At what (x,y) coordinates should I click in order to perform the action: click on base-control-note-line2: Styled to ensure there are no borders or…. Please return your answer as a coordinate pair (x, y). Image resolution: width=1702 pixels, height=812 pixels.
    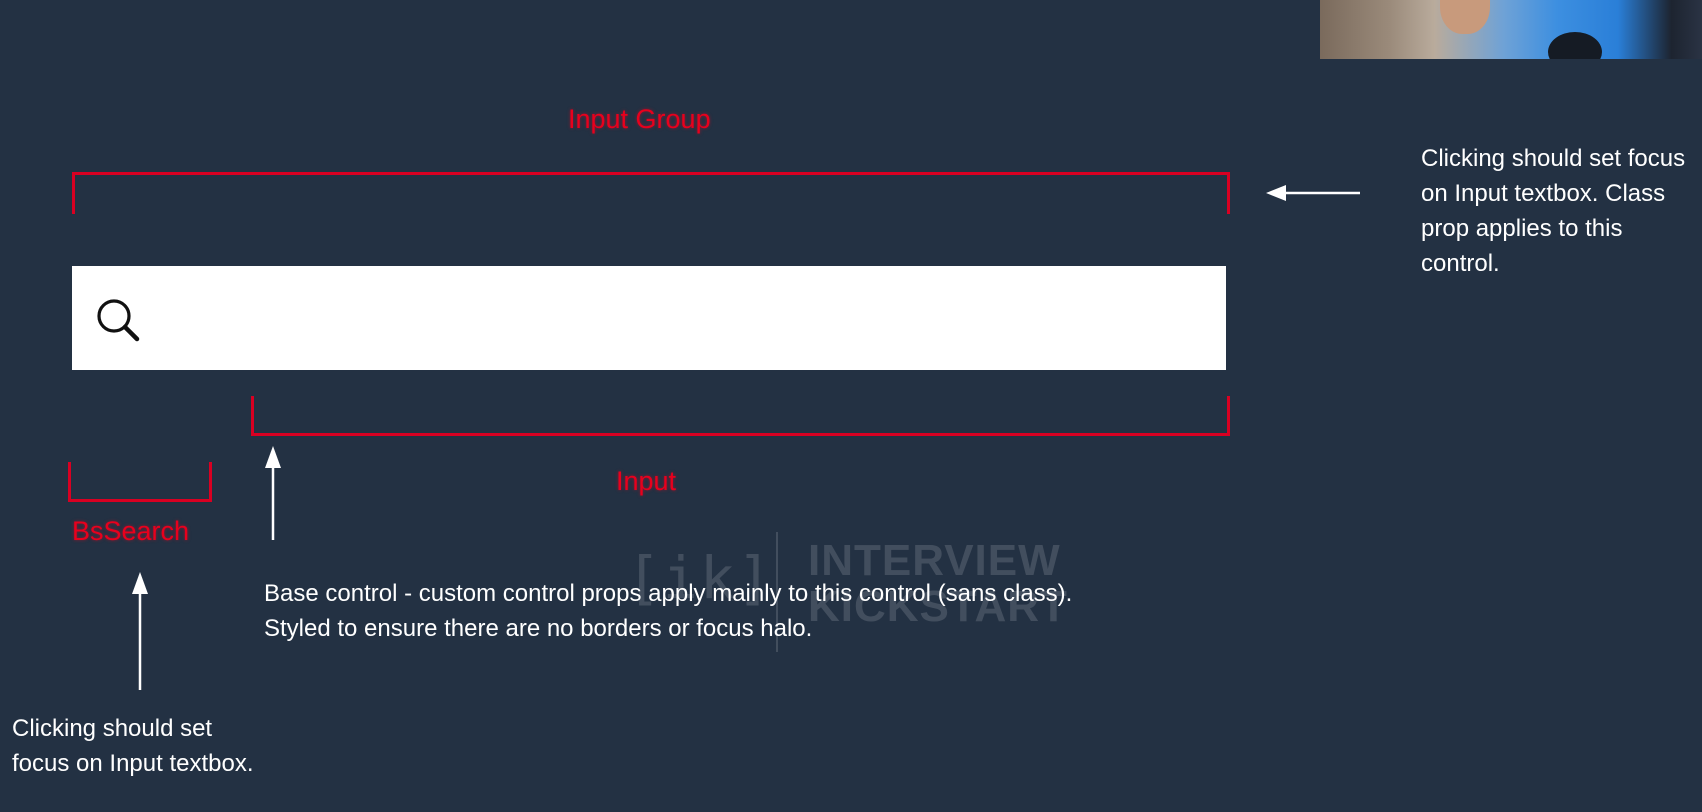
    Looking at the image, I should click on (538, 628).